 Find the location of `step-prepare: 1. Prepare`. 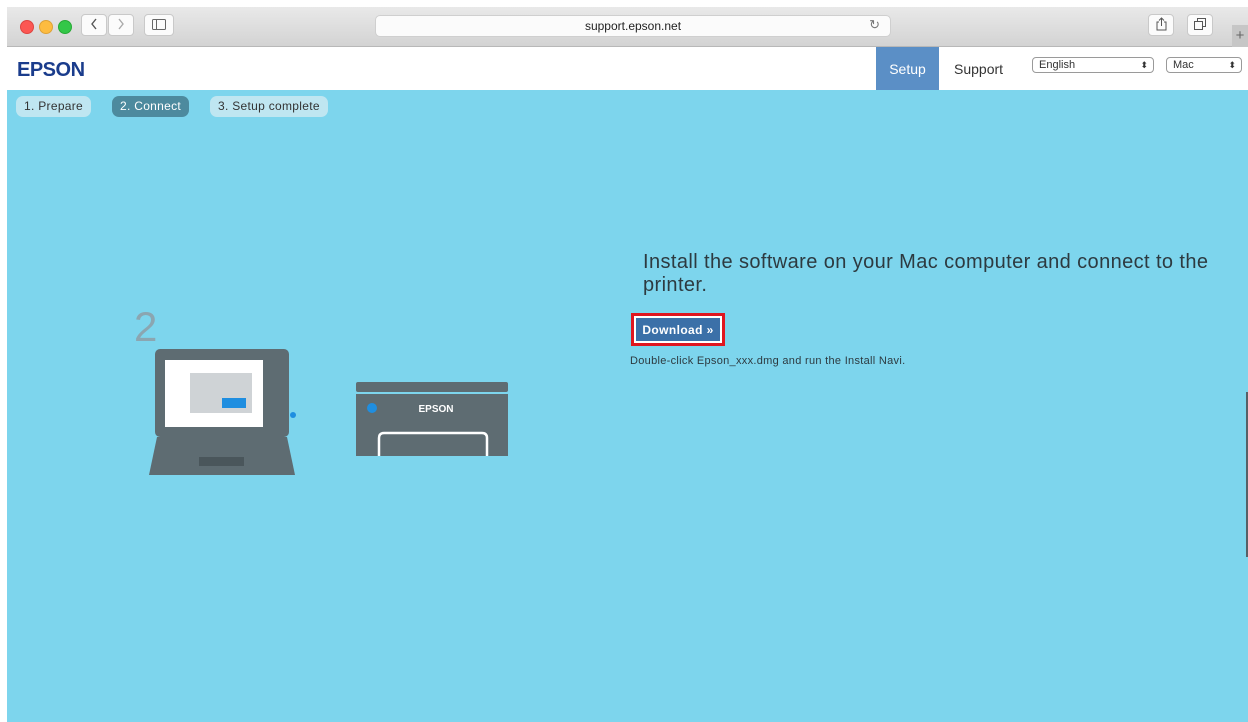

step-prepare: 1. Prepare is located at coordinates (54, 106).